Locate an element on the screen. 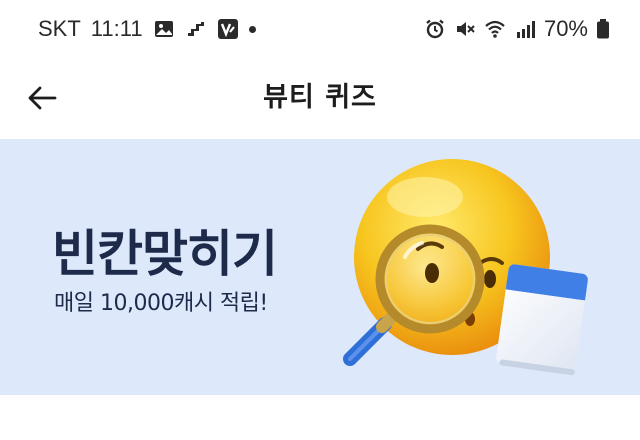 The height and width of the screenshot is (440, 640). banner-subtitle: 매일 10,000캐시 적립! is located at coordinates (161, 303).